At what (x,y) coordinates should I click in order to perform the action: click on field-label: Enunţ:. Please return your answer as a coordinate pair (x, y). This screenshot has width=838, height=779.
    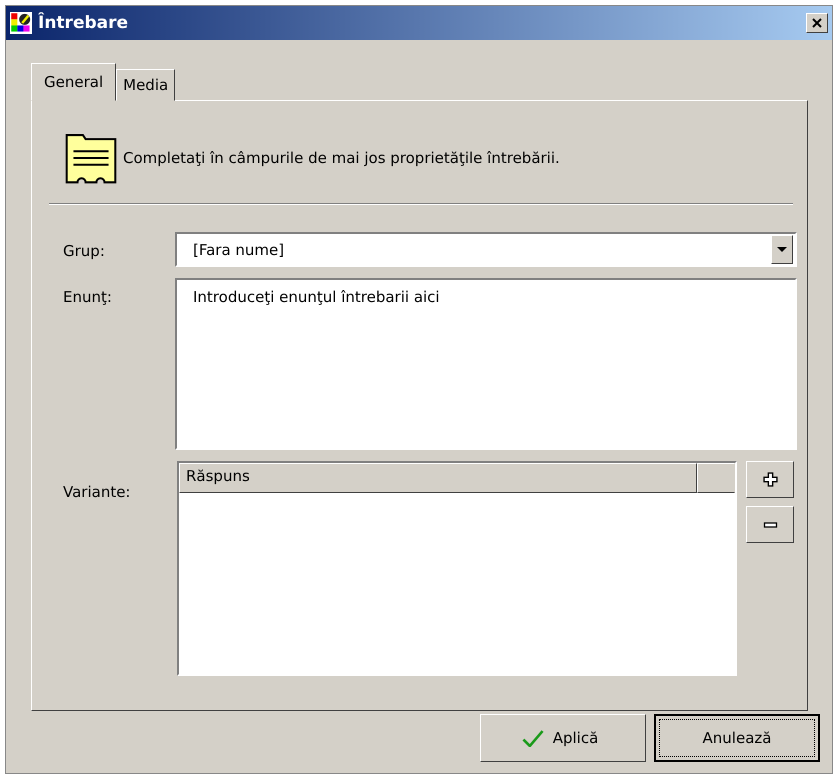
    Looking at the image, I should click on (87, 297).